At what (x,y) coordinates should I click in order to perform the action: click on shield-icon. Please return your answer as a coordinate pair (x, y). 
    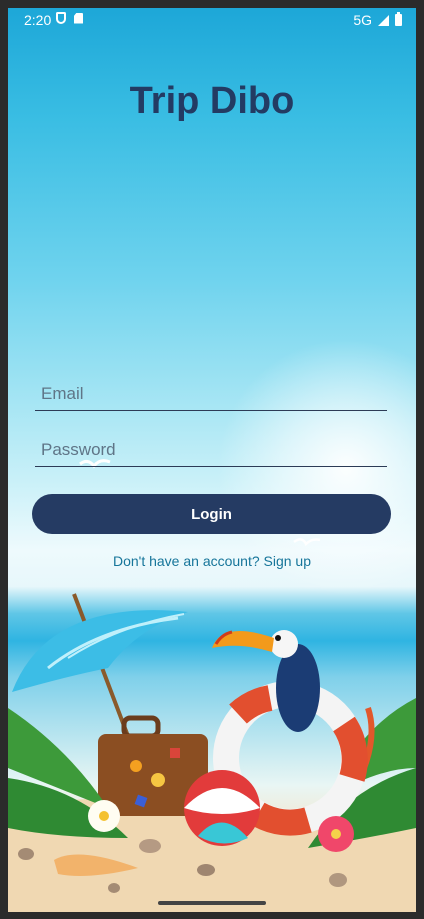
    Looking at the image, I should click on (61, 18).